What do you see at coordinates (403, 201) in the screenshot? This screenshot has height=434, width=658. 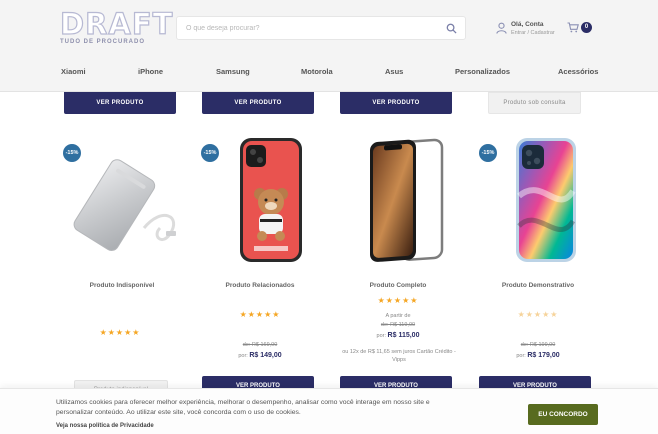 I see `product-image-screen-protector` at bounding box center [403, 201].